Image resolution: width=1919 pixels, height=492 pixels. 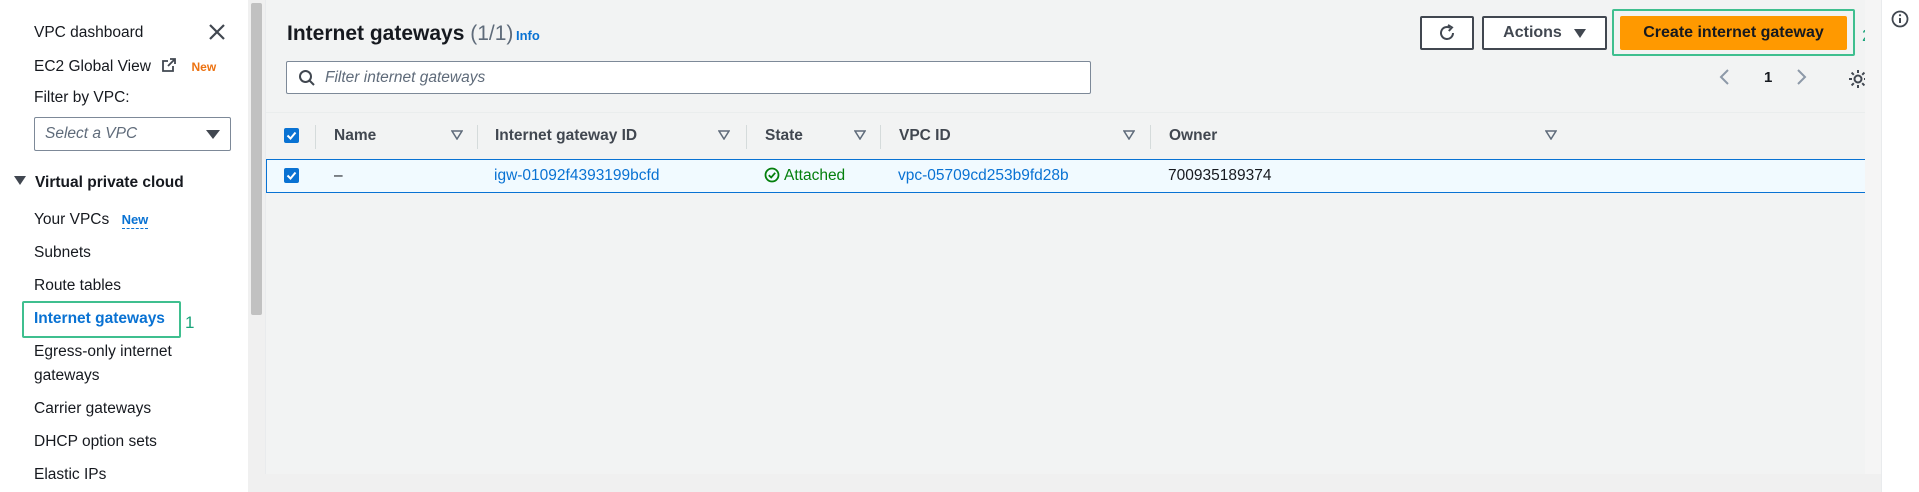 What do you see at coordinates (376, 33) in the screenshot?
I see `page-title-text: Internet gateways` at bounding box center [376, 33].